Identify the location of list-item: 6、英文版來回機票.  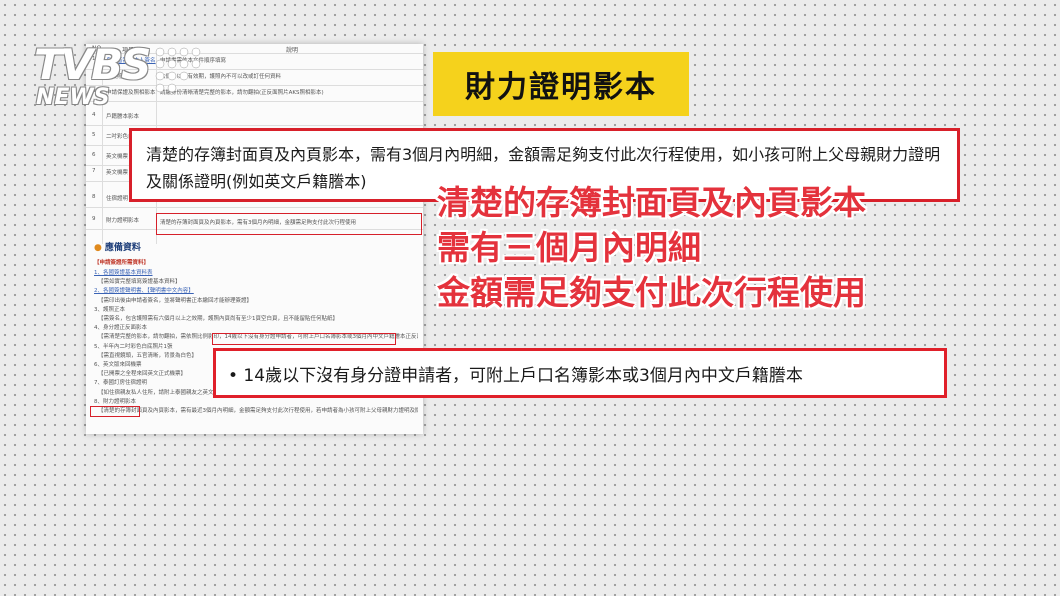
(118, 365).